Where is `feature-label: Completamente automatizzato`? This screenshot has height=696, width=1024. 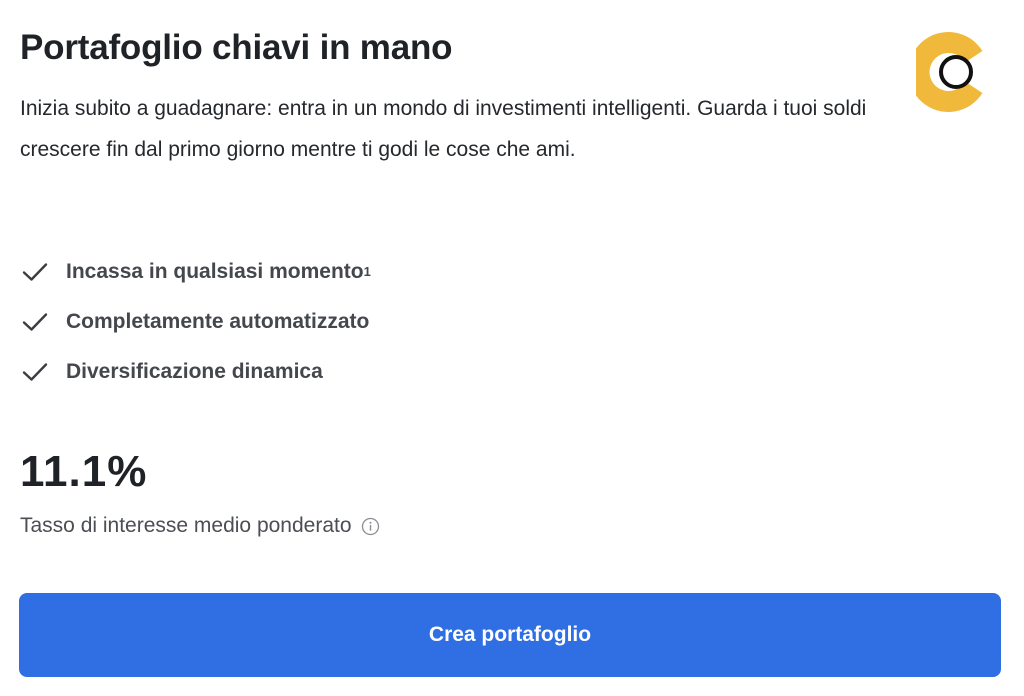
feature-label: Completamente automatizzato is located at coordinates (218, 321).